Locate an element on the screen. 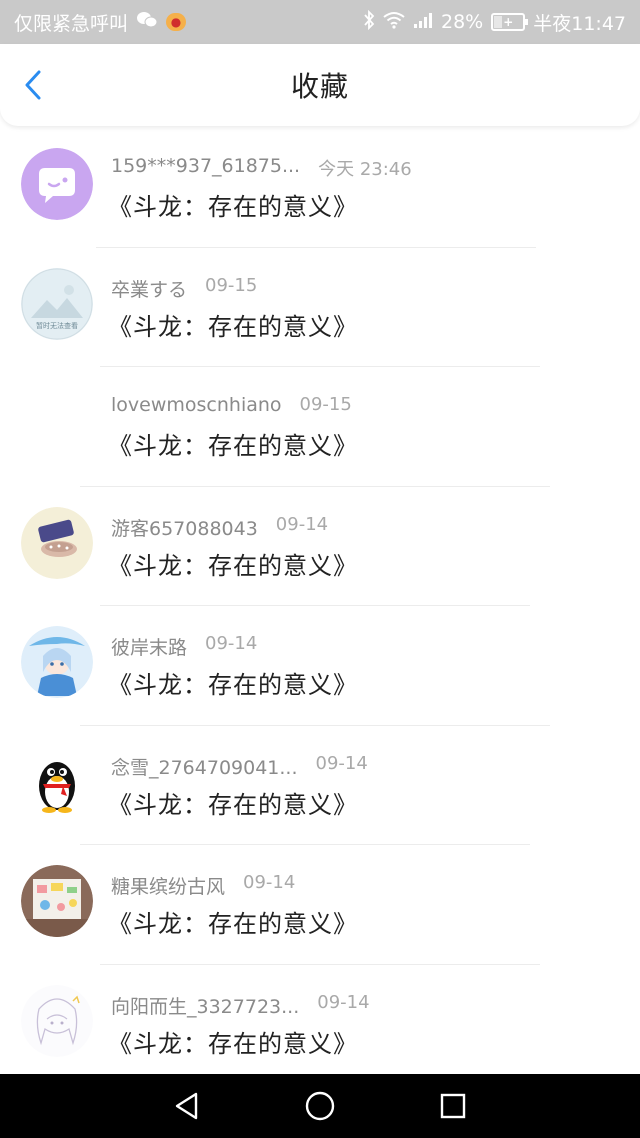 This screenshot has height=1138, width=640. item-meta: 念雪_2764709041... 09-14 is located at coordinates (239, 766).